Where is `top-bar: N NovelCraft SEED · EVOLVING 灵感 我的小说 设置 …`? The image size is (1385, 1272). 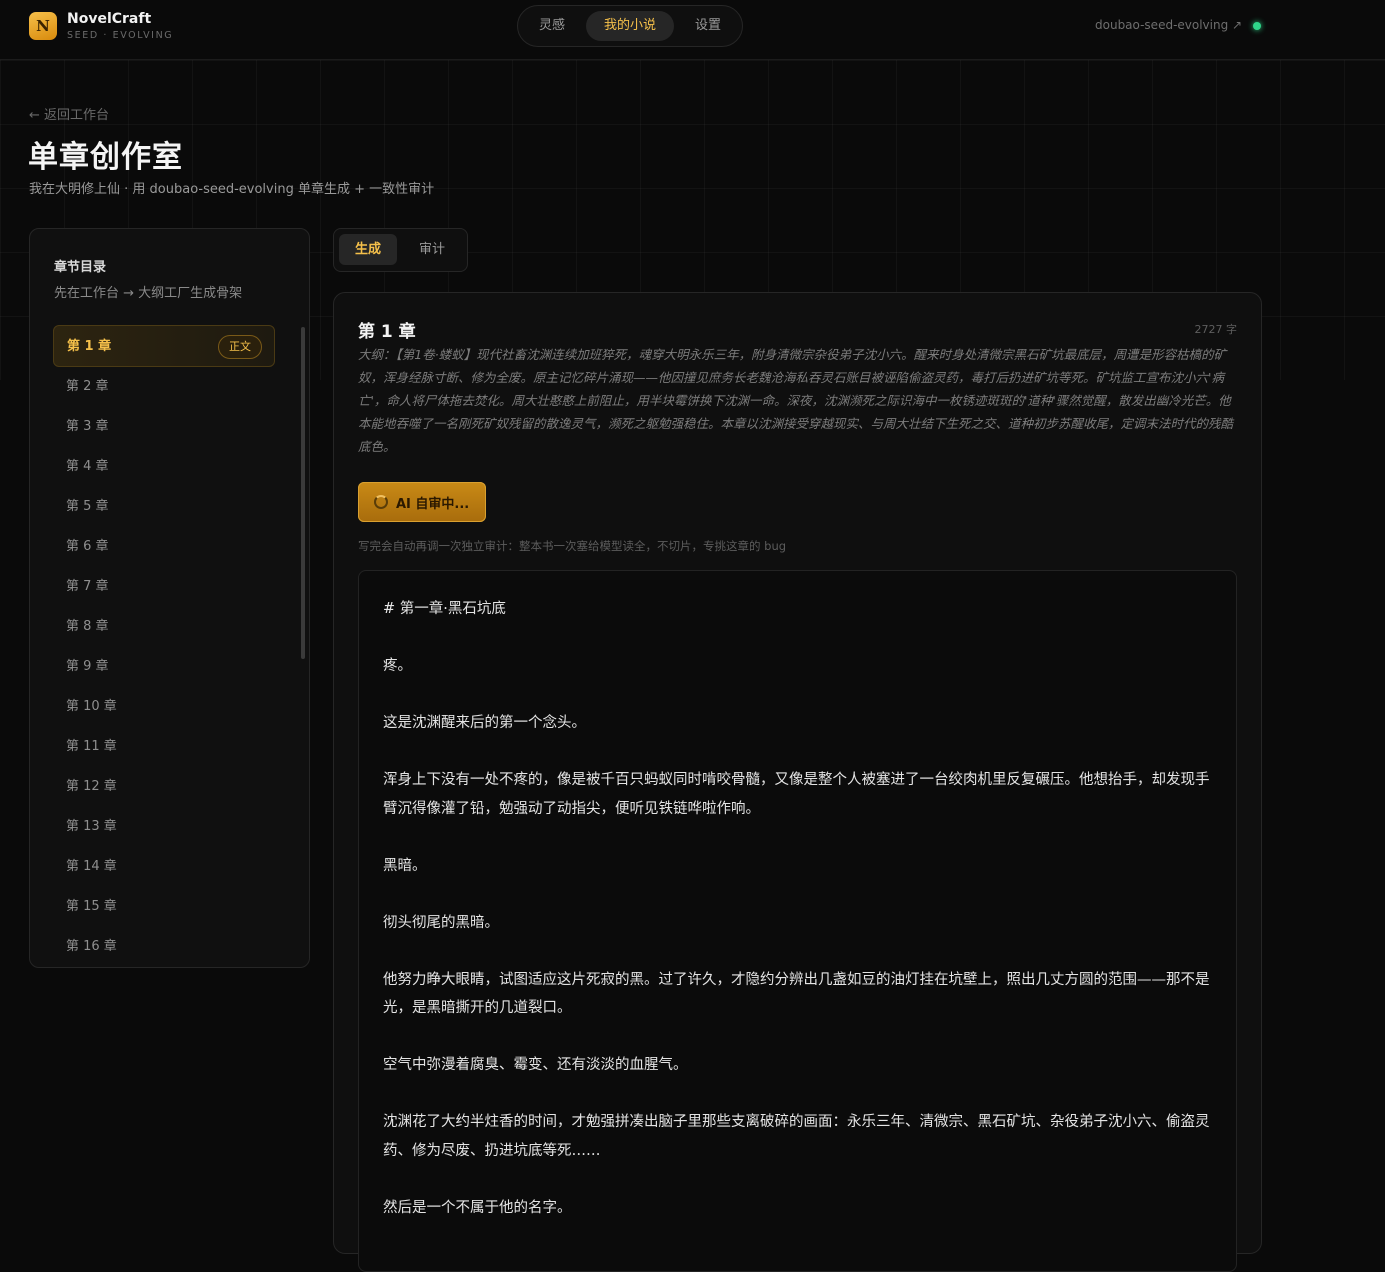
top-bar: N NovelCraft SEED · EVOLVING 灵感 我的小说 设置 … is located at coordinates (692, 30).